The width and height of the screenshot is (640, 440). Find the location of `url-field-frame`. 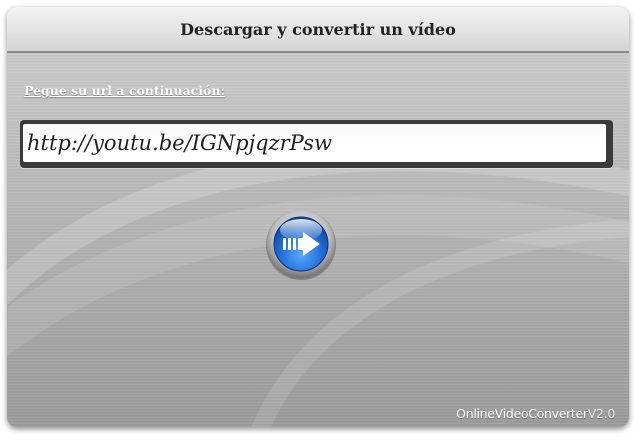

url-field-frame is located at coordinates (316, 144).